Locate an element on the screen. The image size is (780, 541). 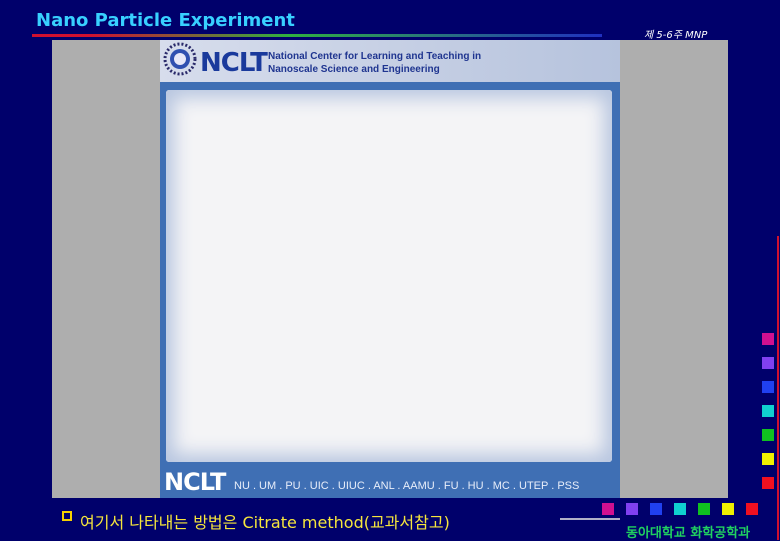
bullet-text: 여기서 나타내는 방법은 Citrate method(교과서참고) is located at coordinates (265, 522).